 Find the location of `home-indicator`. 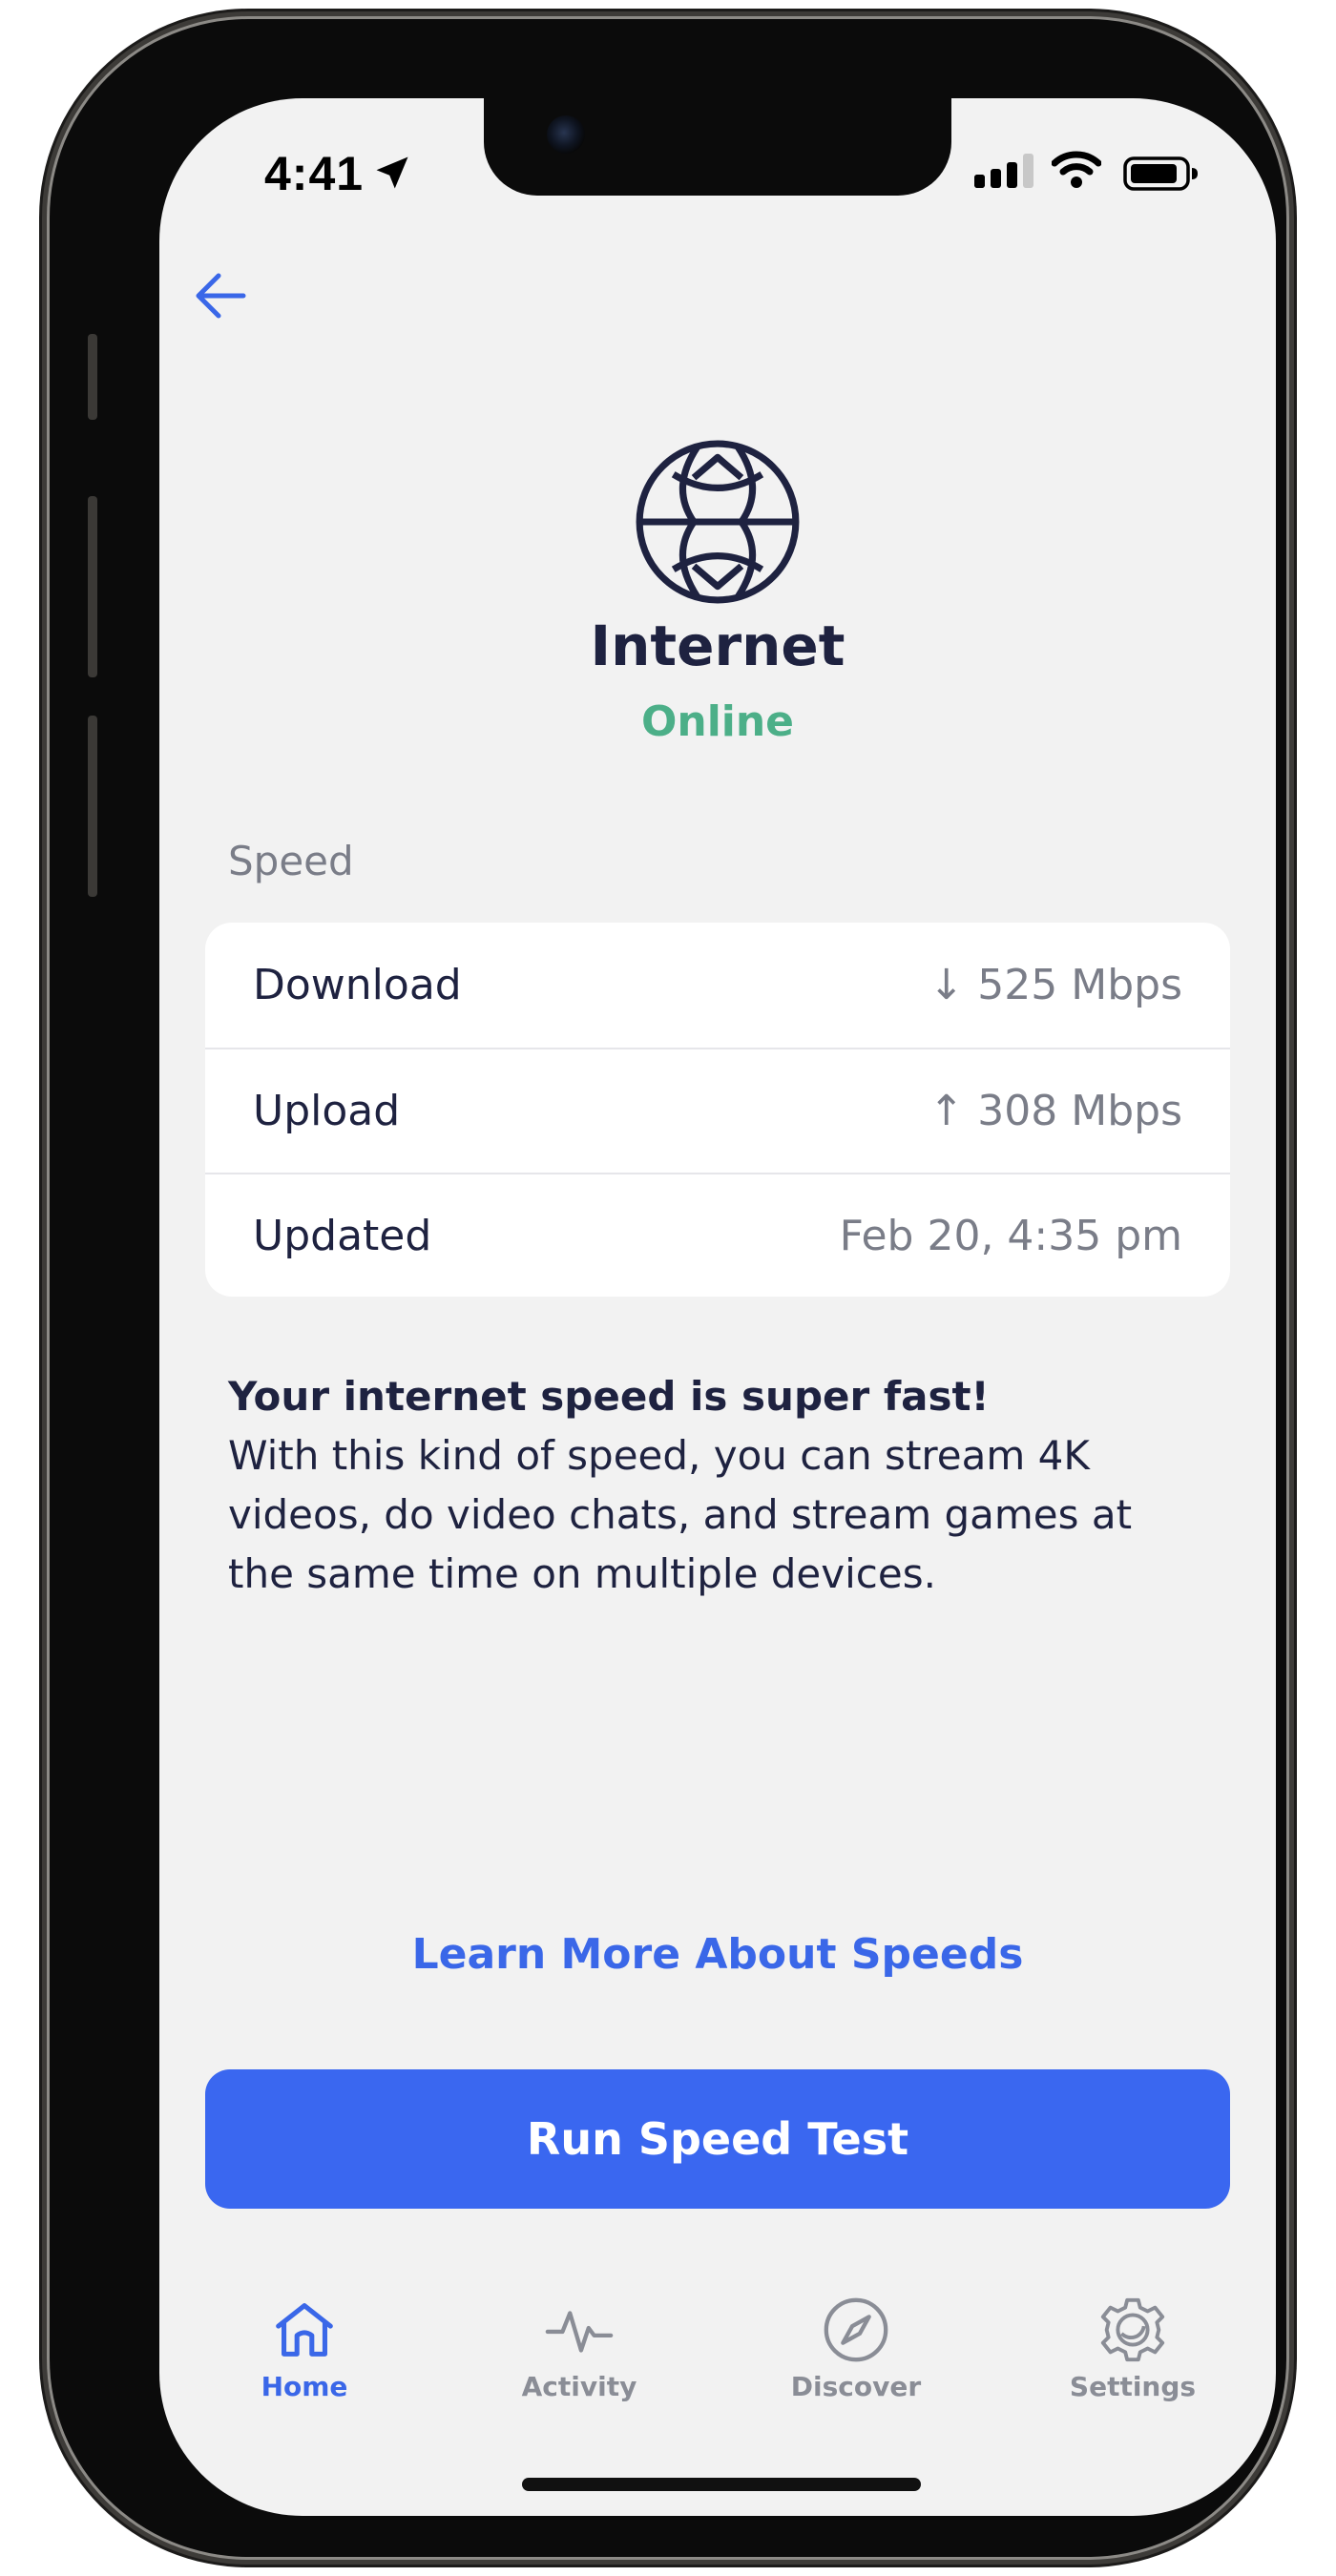

home-indicator is located at coordinates (721, 2484).